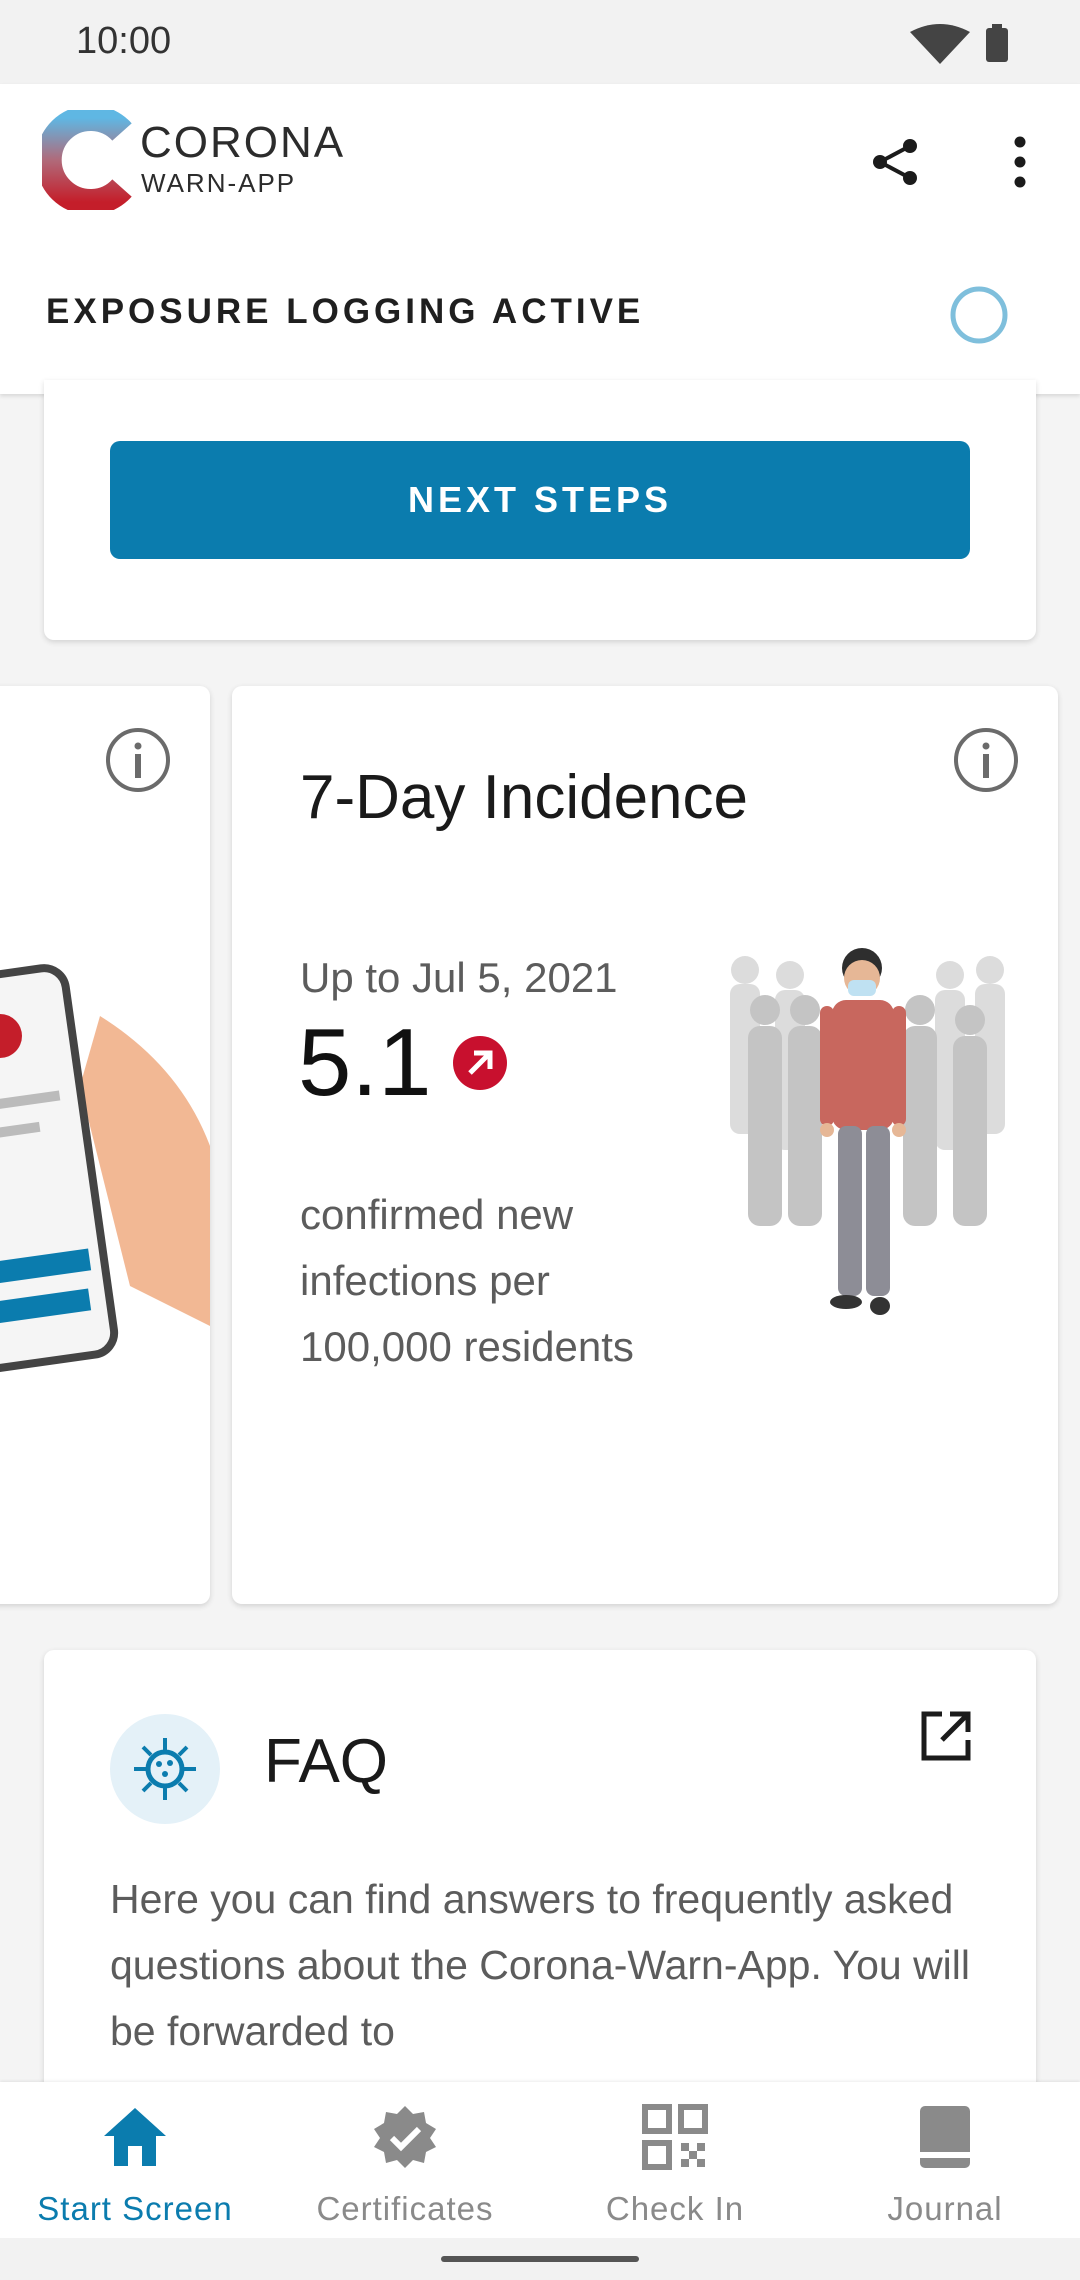  Describe the element at coordinates (459, 977) in the screenshot. I see `incidence-date: Up to Jul 5, 2021` at that location.